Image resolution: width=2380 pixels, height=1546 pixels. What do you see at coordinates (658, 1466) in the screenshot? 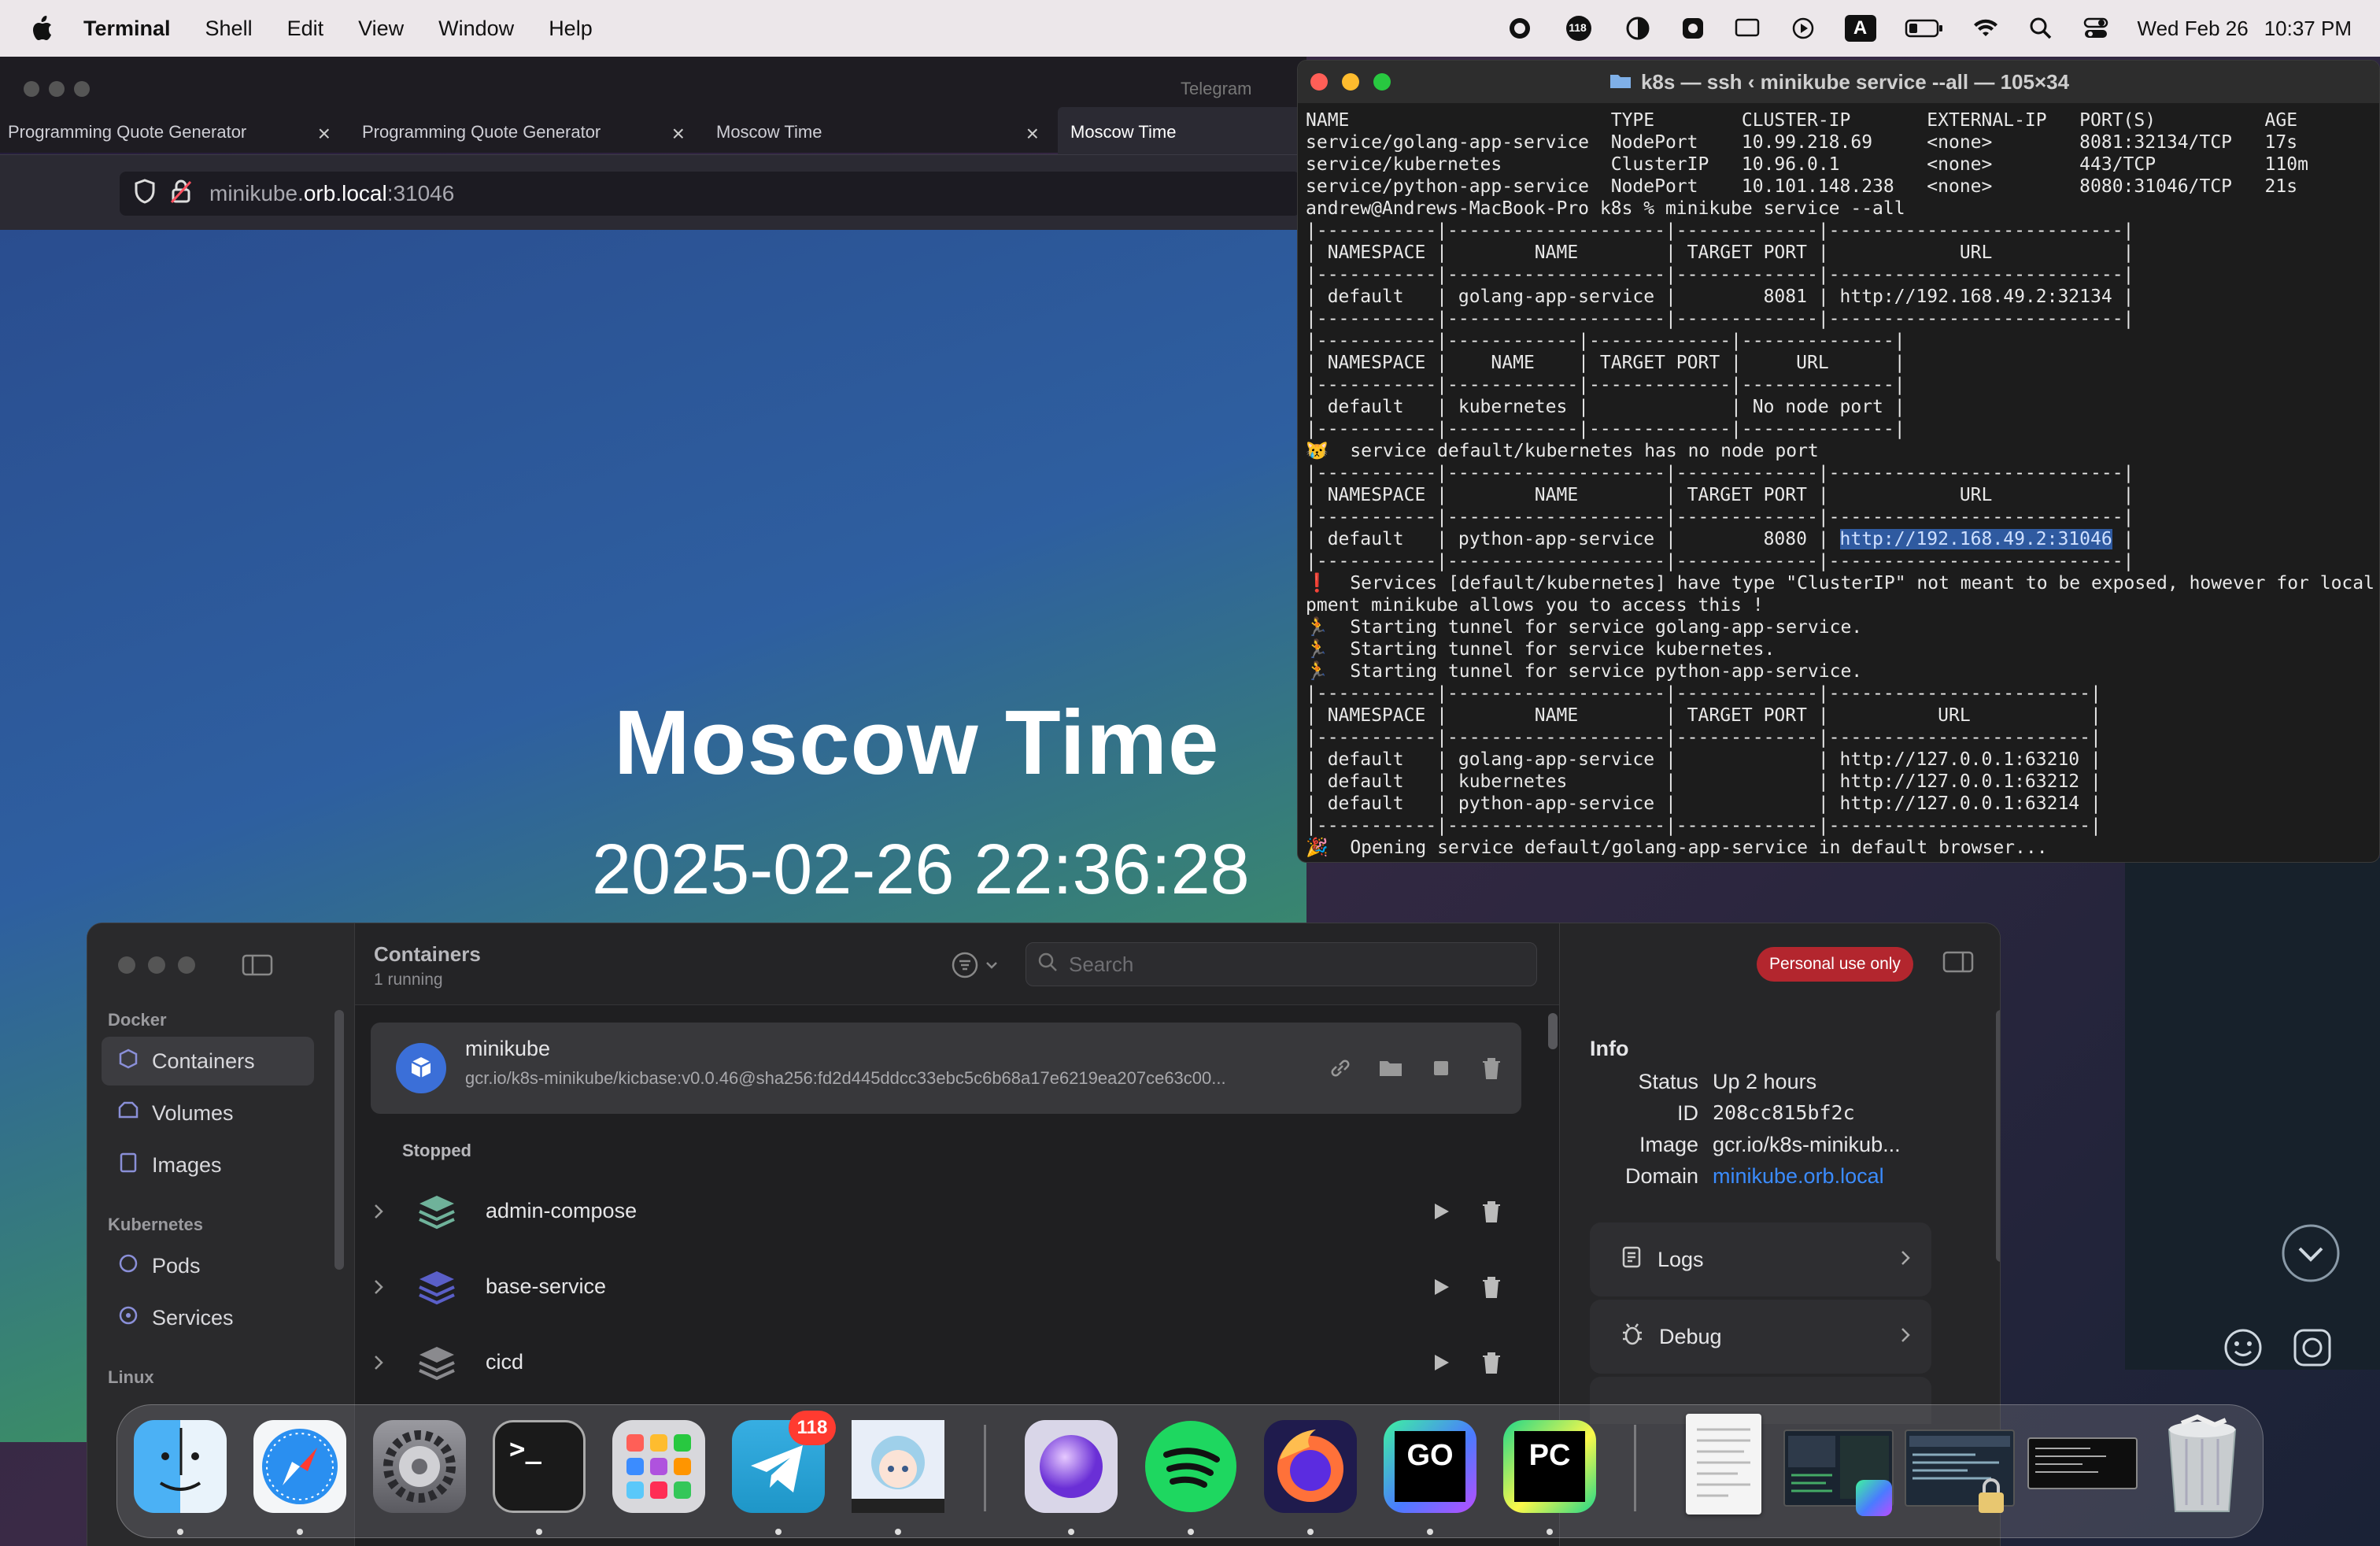
I see `launchpad-icon` at bounding box center [658, 1466].